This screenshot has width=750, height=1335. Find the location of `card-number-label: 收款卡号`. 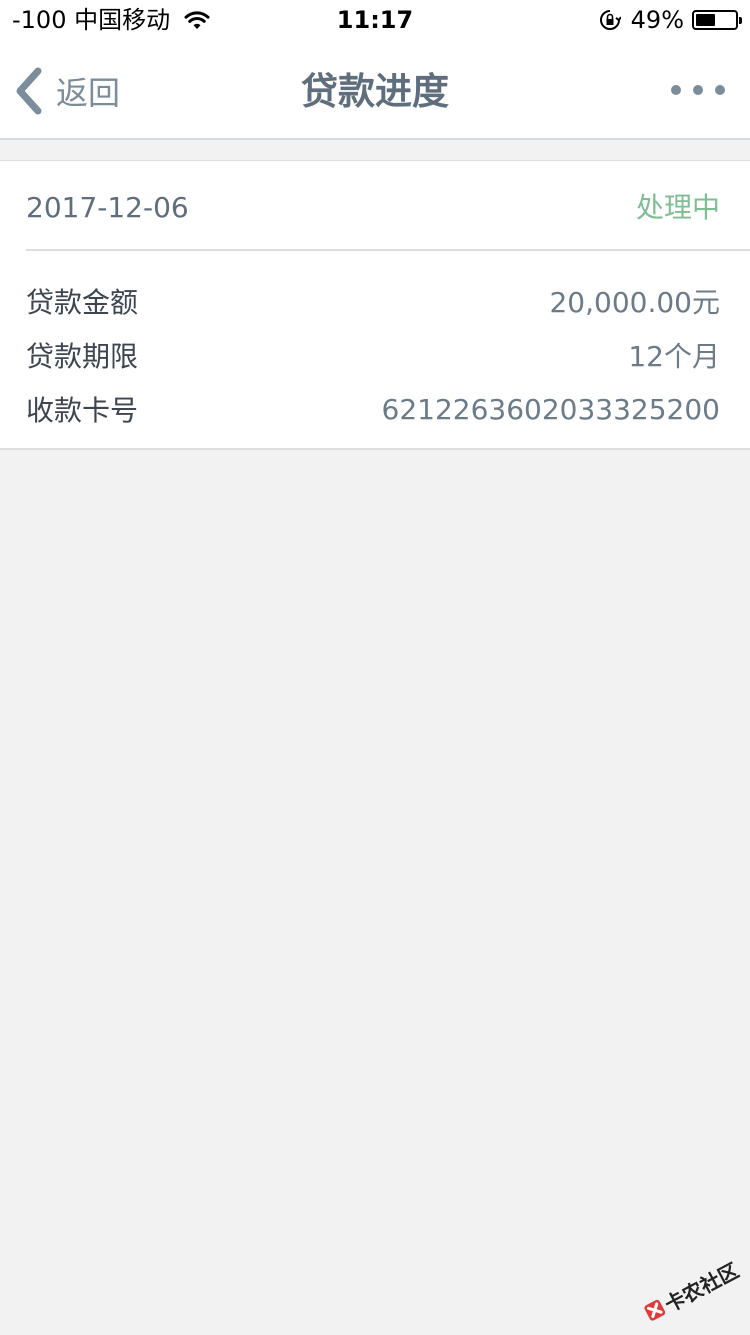

card-number-label: 收款卡号 is located at coordinates (82, 410).